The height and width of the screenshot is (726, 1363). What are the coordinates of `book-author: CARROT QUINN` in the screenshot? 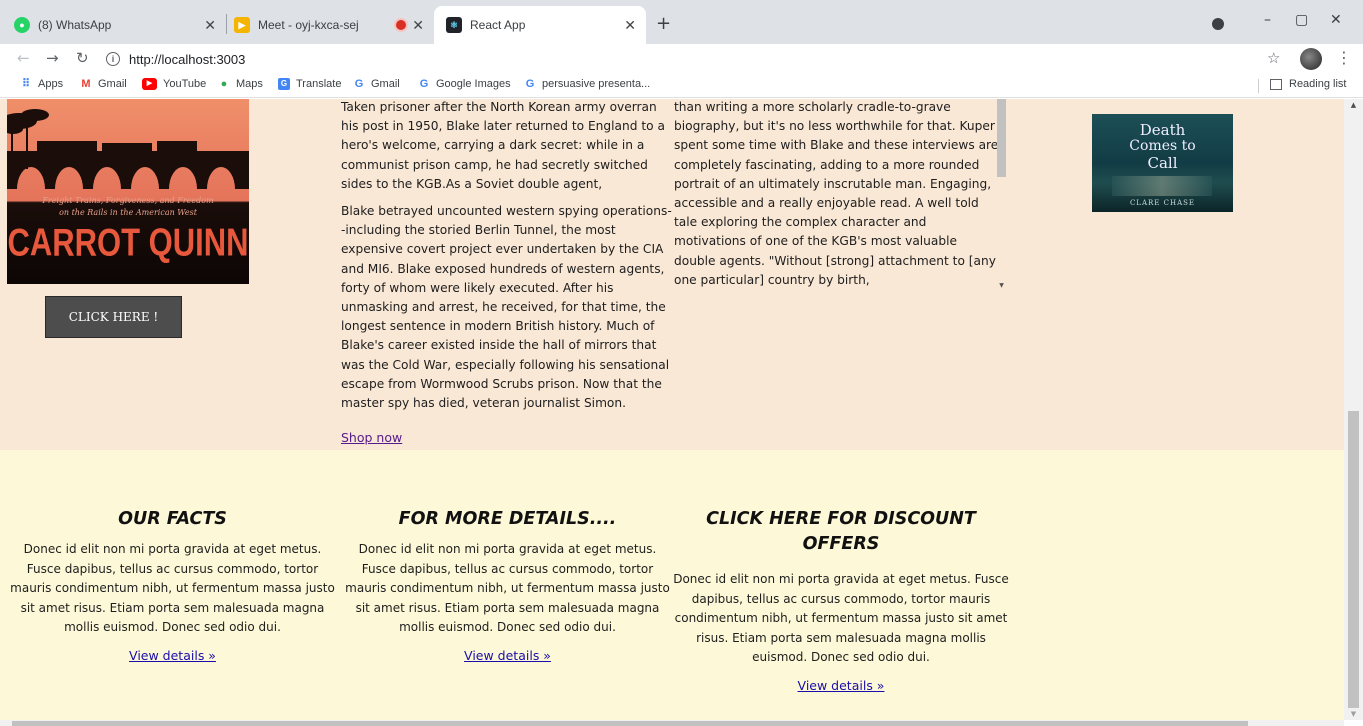 It's located at (128, 242).